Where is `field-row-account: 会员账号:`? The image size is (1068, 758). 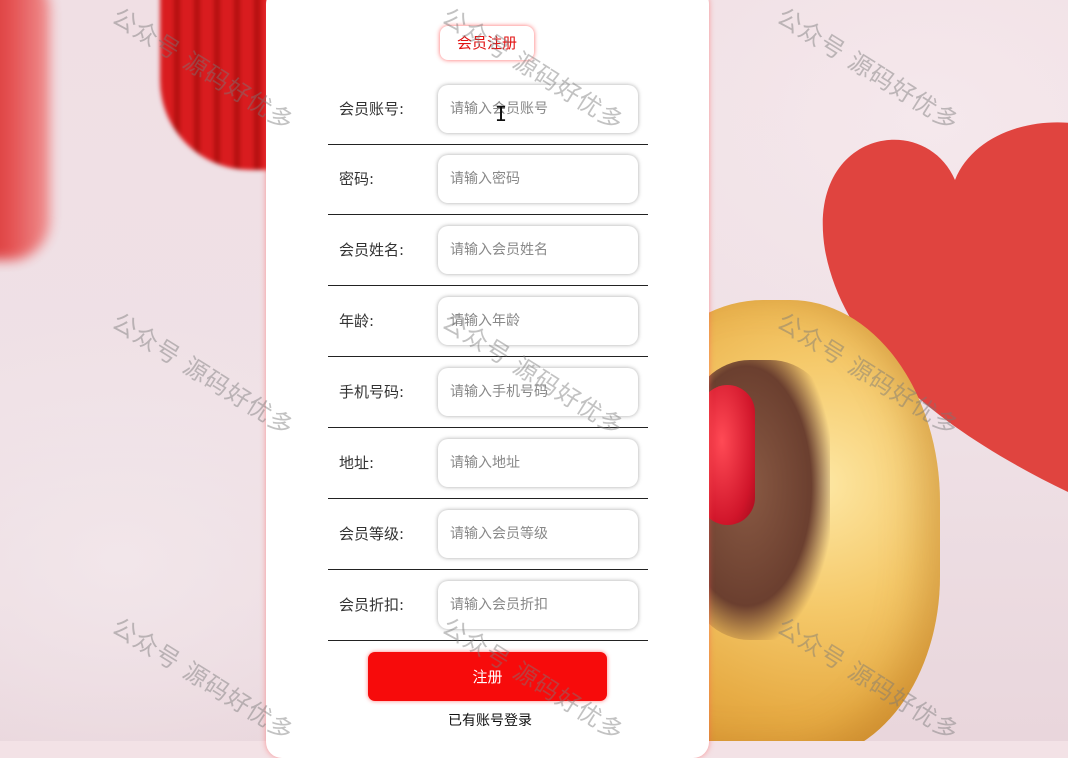
field-row-account: 会员账号: is located at coordinates (488, 109).